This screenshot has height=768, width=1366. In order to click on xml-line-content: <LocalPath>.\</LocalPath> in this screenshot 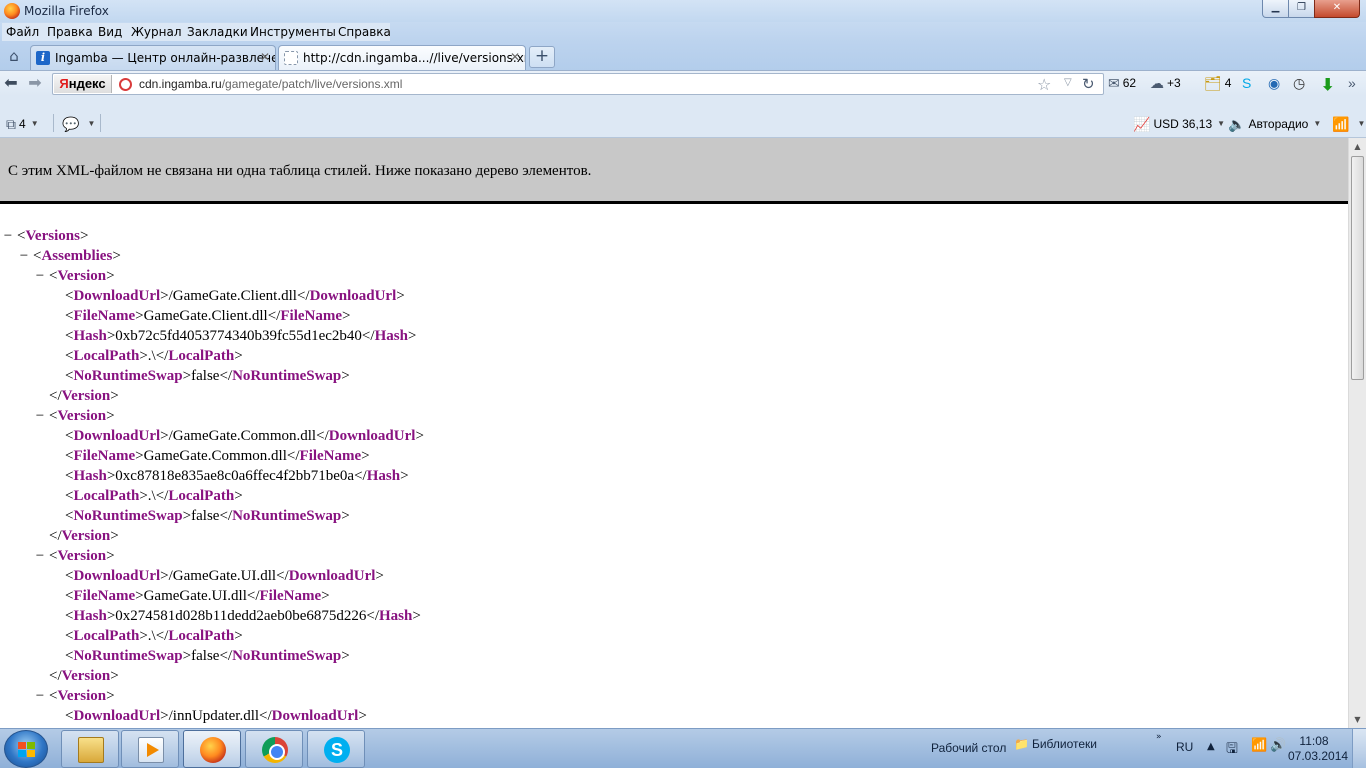, I will do `click(154, 356)`.